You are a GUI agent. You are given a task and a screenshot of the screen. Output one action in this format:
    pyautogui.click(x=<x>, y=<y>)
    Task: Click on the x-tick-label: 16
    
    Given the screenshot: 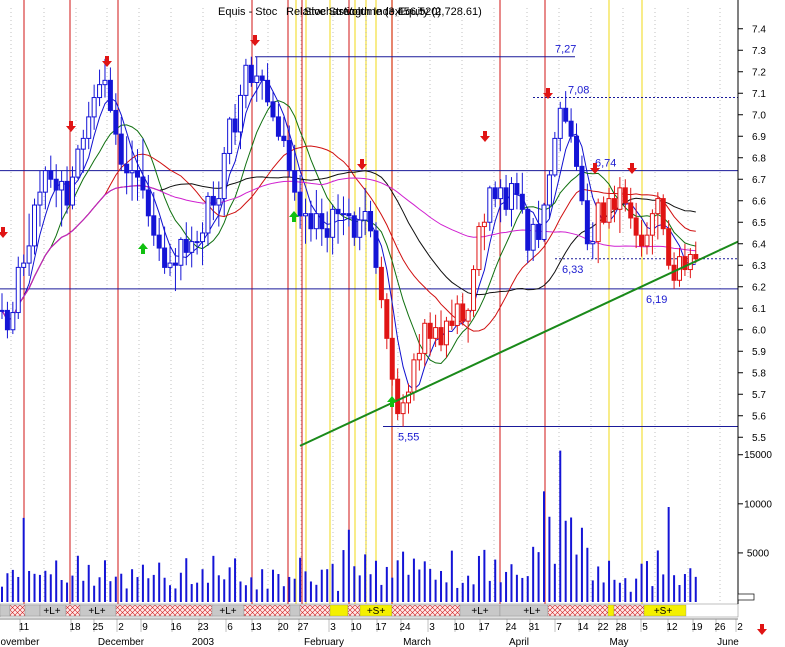 What is the action you would take?
    pyautogui.click(x=176, y=627)
    